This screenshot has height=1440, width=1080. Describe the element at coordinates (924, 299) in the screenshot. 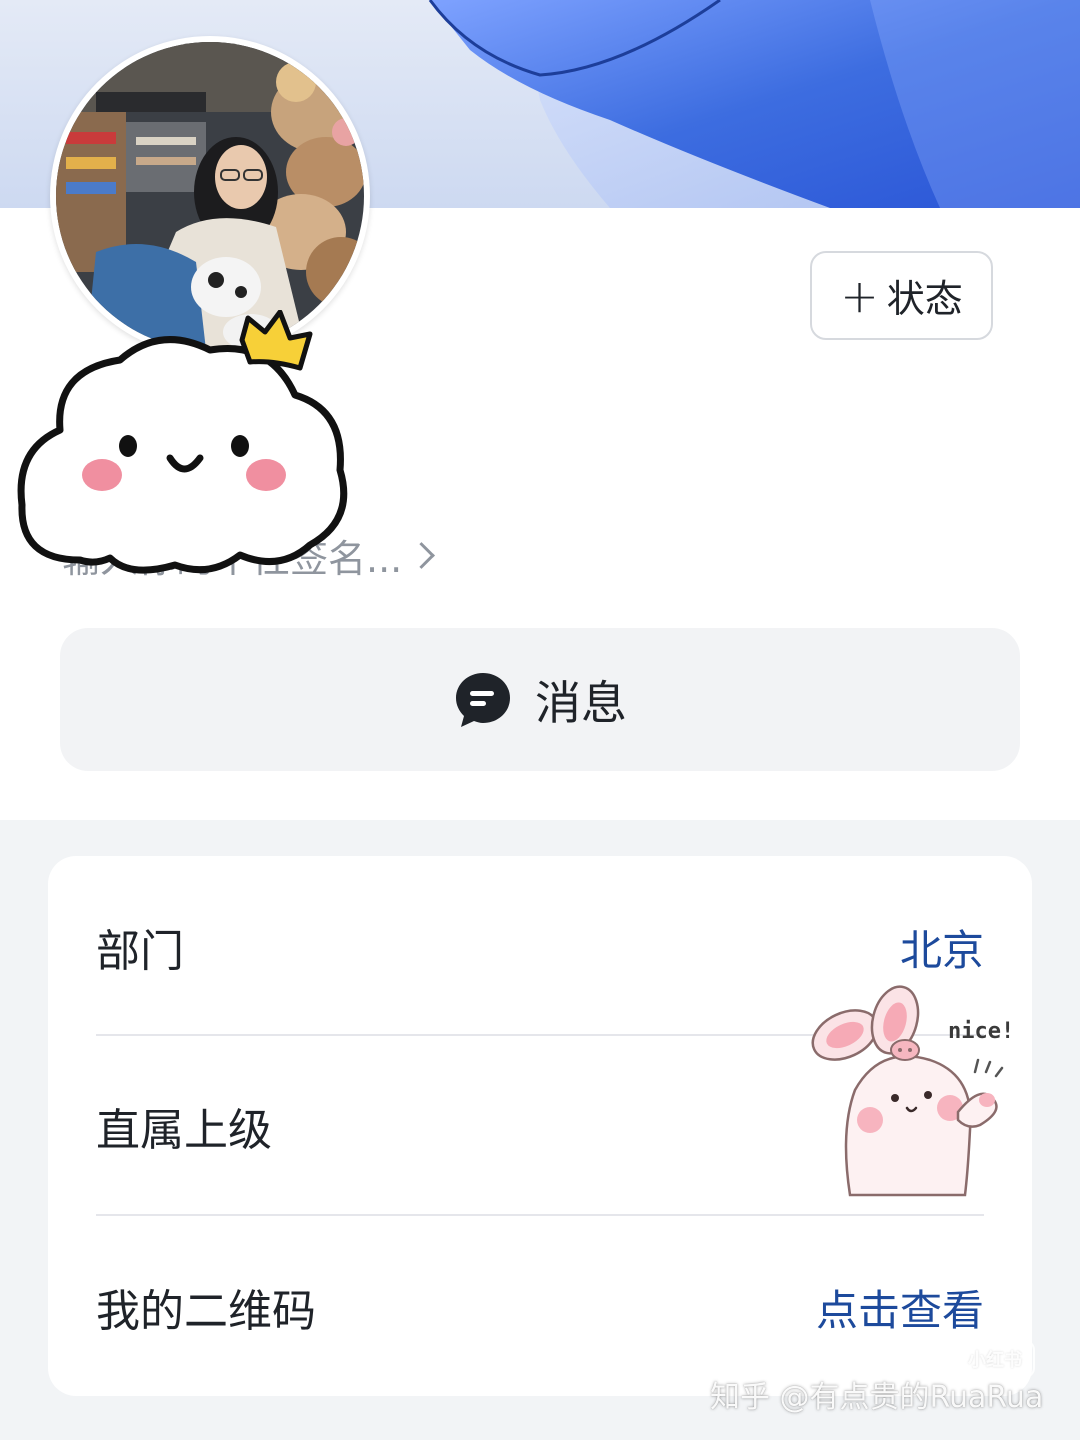

I see `add-status-label: 状态` at that location.